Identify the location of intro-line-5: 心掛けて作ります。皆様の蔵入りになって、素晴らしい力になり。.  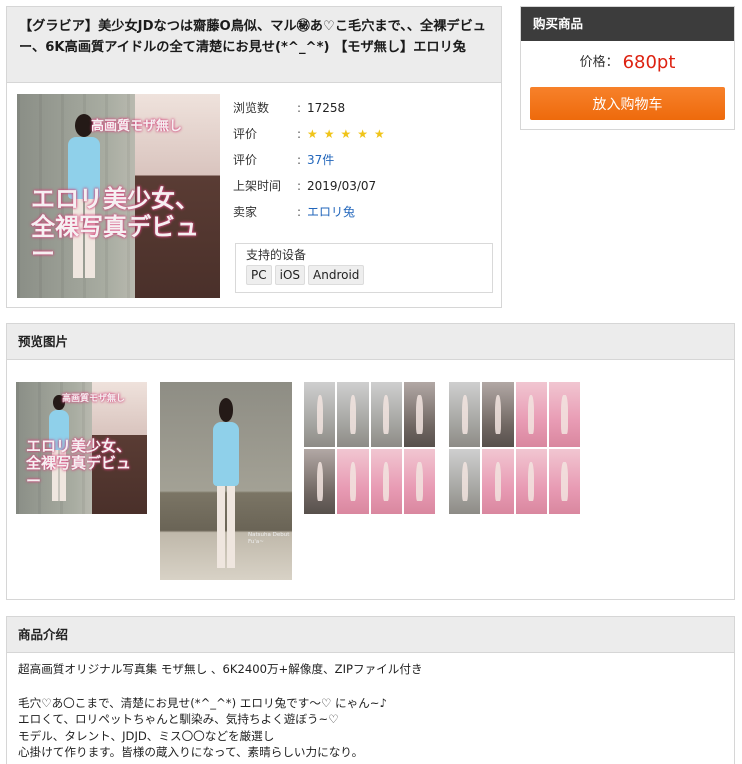
(191, 752).